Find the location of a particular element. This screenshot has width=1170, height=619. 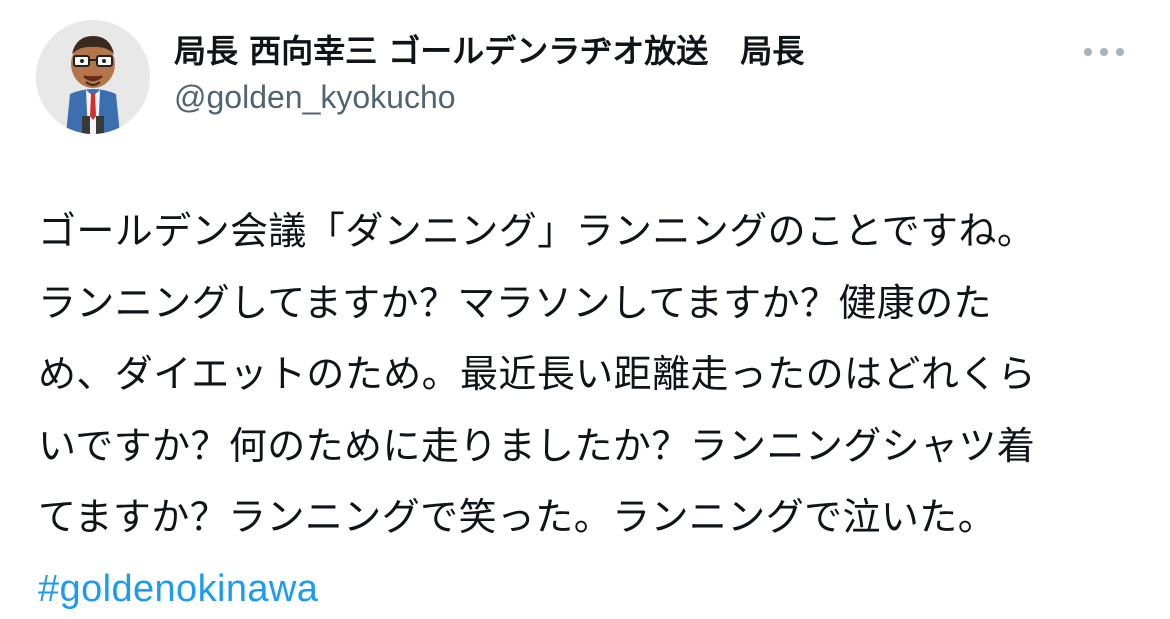

tweet-text-line: てますか？ランニングで笑った。ランニングで泣いた。 is located at coordinates (517, 517).